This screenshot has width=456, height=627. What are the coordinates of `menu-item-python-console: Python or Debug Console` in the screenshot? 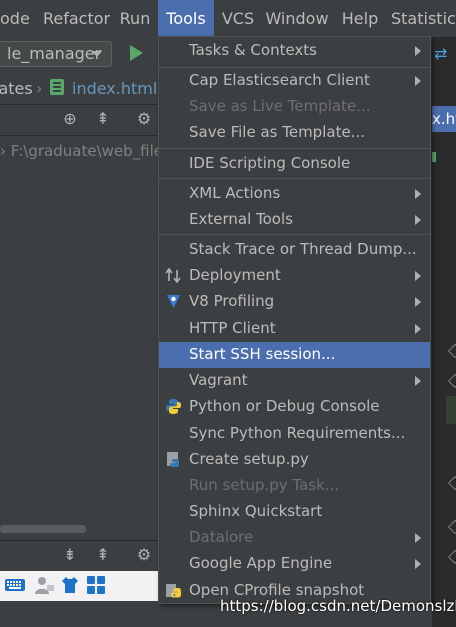 It's located at (294, 407).